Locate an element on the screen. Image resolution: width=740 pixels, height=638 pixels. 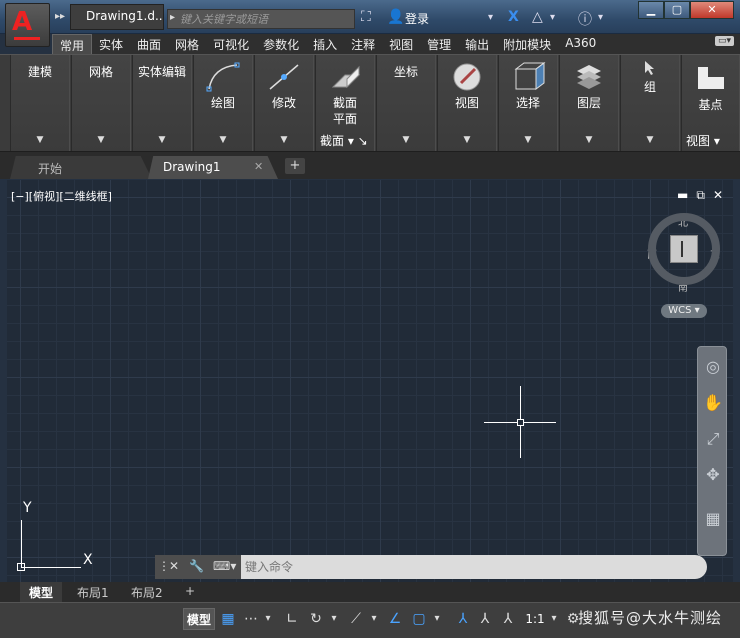
help-icon: ⓘ is located at coordinates (585, 19).